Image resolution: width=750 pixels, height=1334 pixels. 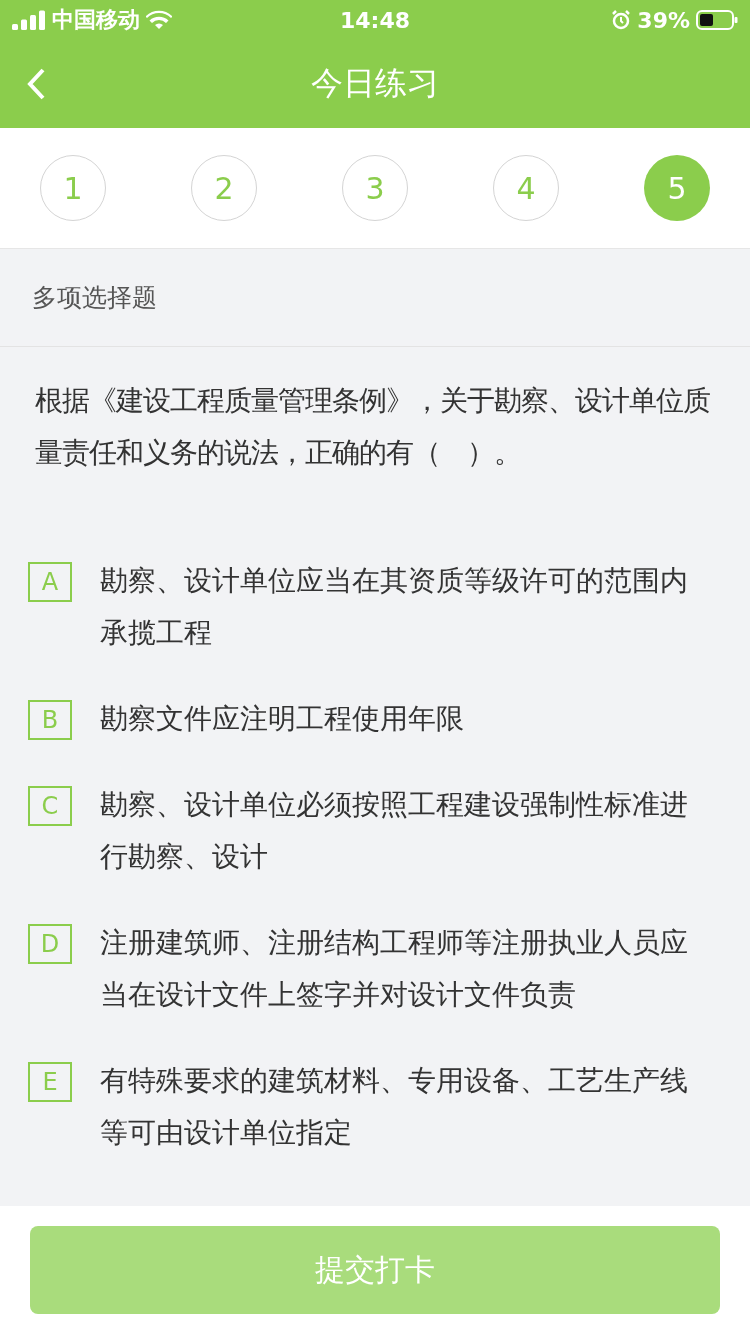 I want to click on alarm-icon, so click(x=621, y=20).